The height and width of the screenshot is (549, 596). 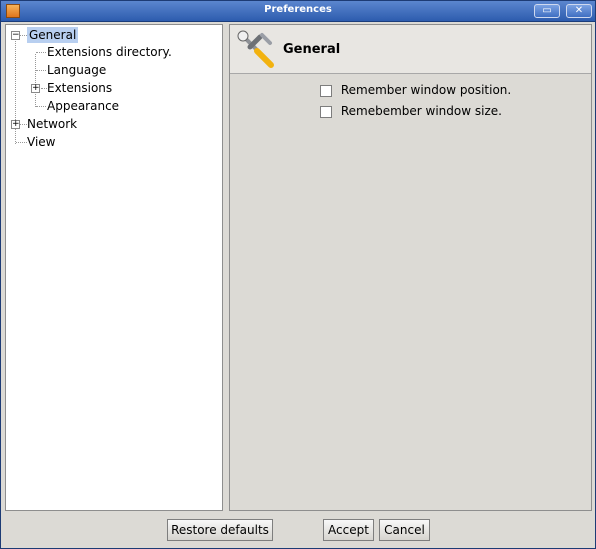 I want to click on tree-item-extensions-directory: Extensions directory., so click(x=109, y=52).